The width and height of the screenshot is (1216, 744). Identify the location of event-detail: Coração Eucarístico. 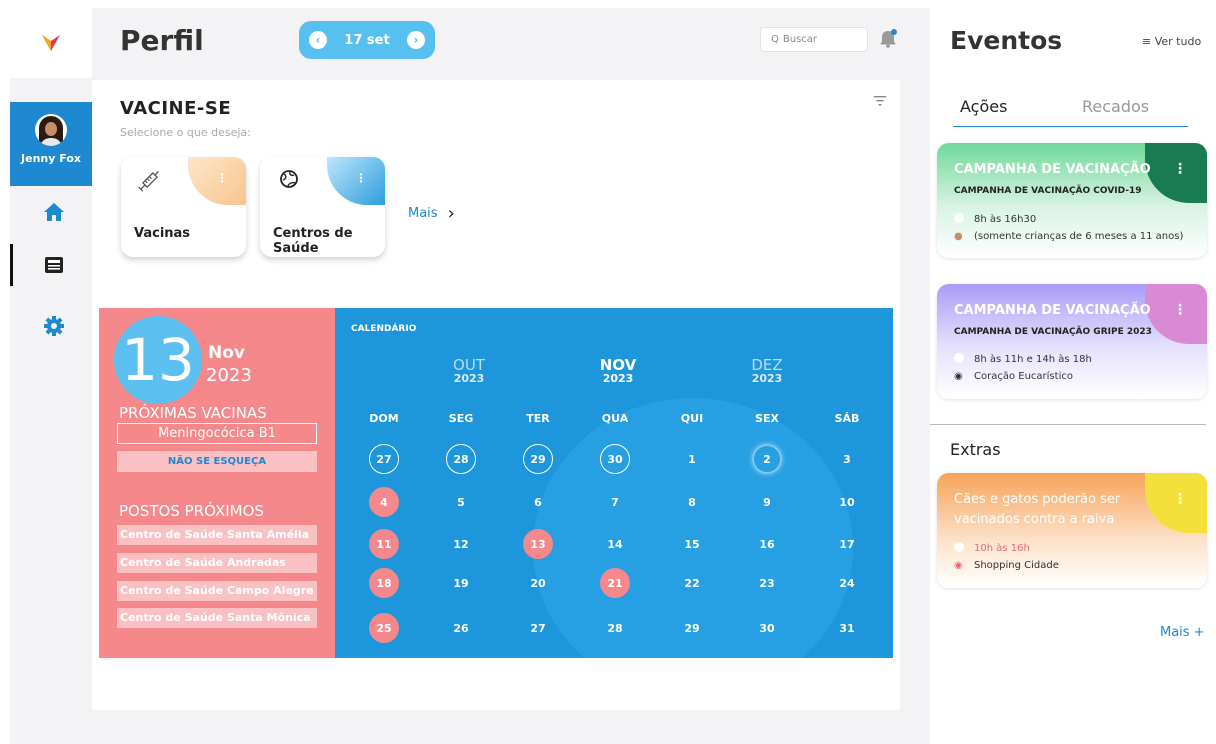
(1023, 376).